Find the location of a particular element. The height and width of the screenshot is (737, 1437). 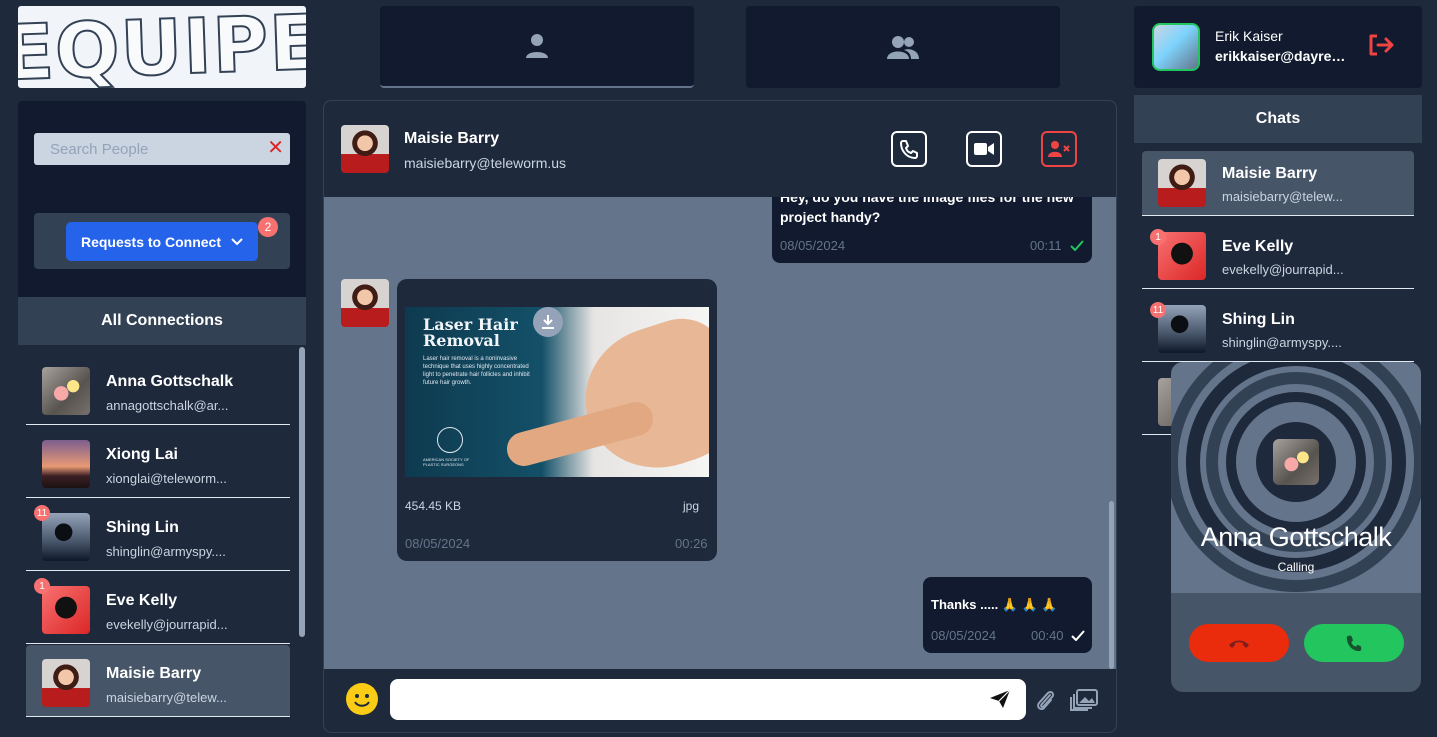

video-icon is located at coordinates (984, 149).